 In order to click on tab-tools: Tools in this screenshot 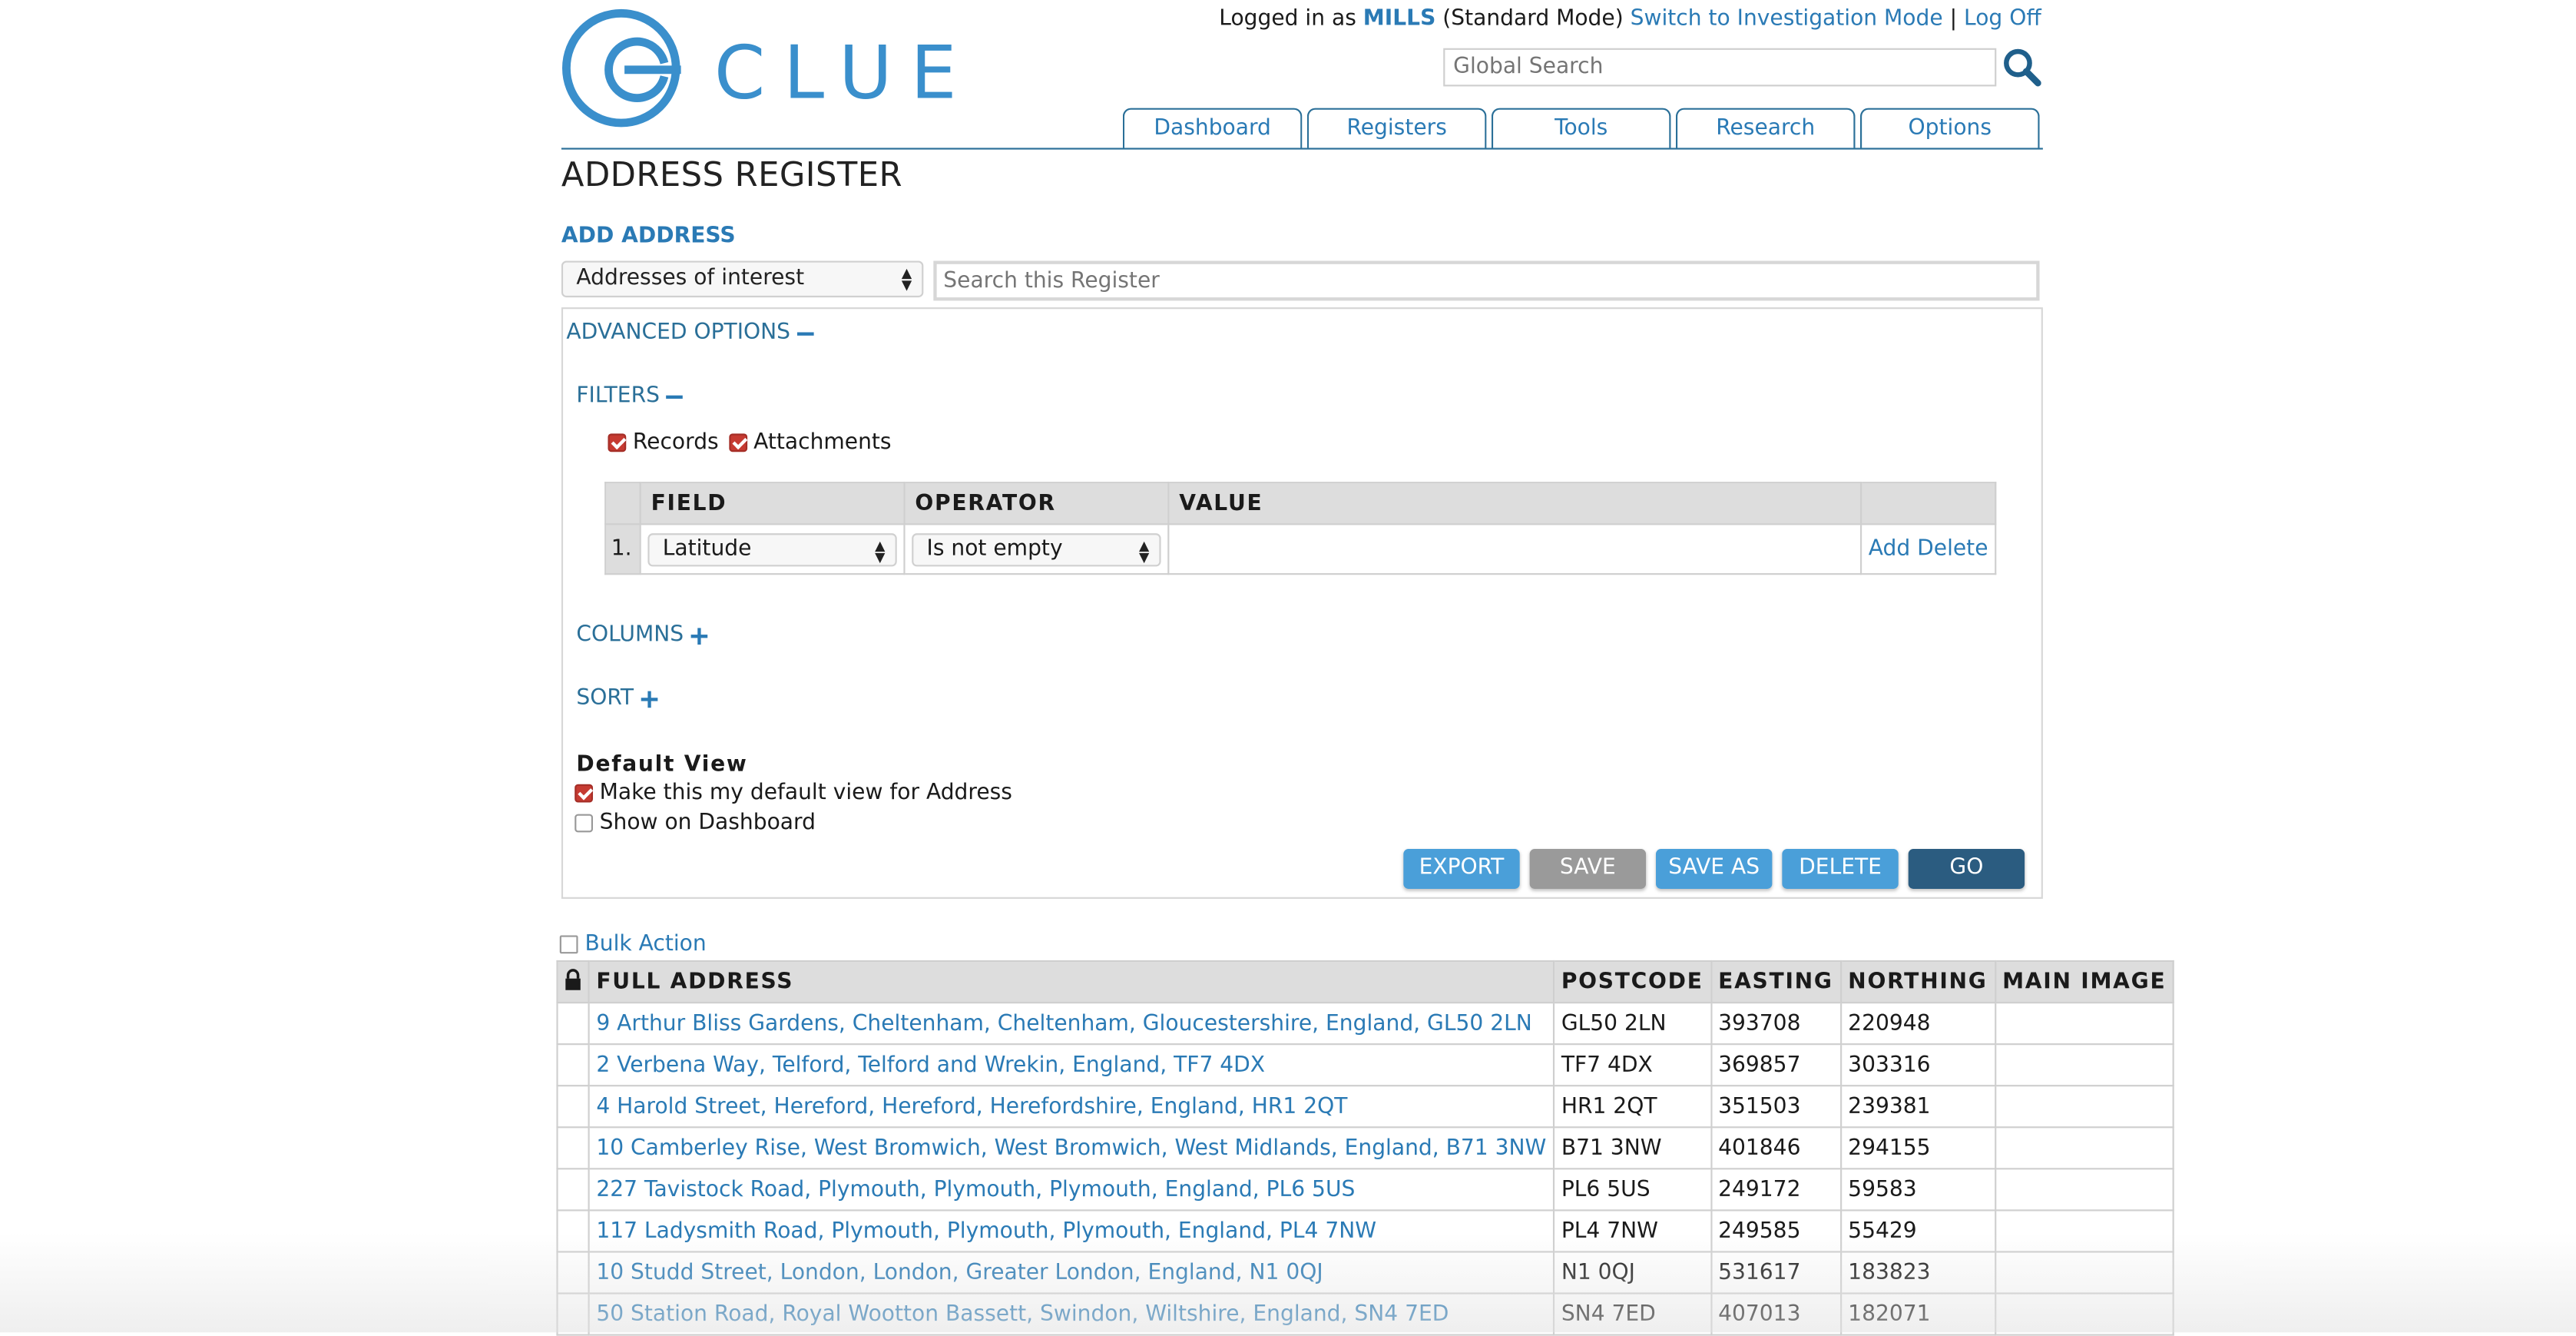, I will do `click(1581, 128)`.